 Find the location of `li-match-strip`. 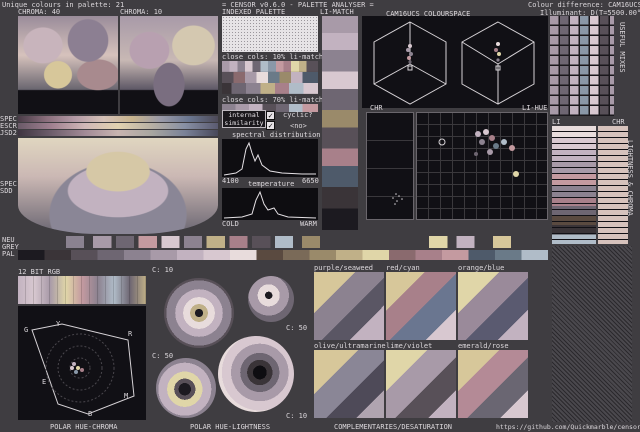

li-match-strip is located at coordinates (340, 123).